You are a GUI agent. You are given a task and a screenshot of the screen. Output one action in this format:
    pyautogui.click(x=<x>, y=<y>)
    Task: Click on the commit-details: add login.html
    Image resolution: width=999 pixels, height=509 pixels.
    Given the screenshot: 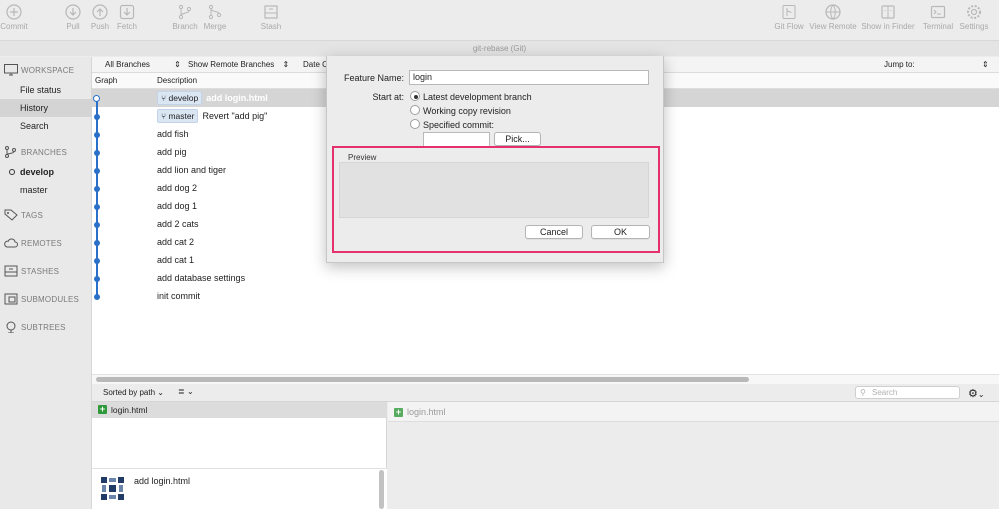 What is the action you would take?
    pyautogui.click(x=239, y=488)
    